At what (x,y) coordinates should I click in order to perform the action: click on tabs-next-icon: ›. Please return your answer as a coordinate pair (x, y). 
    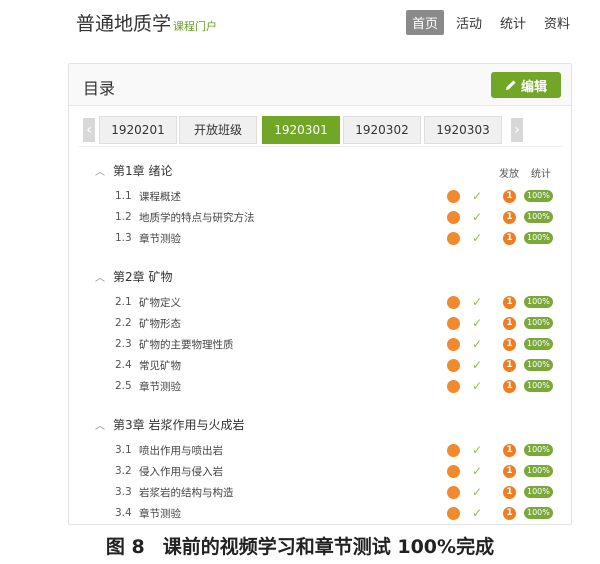
    Looking at the image, I should click on (517, 130).